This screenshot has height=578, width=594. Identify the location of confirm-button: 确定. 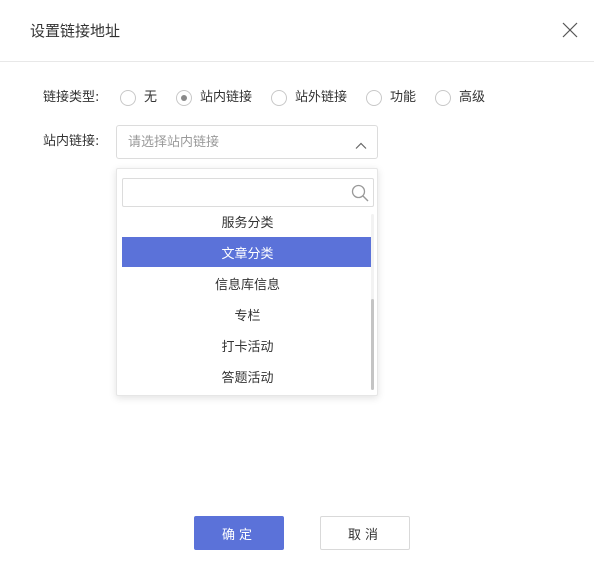
(239, 533).